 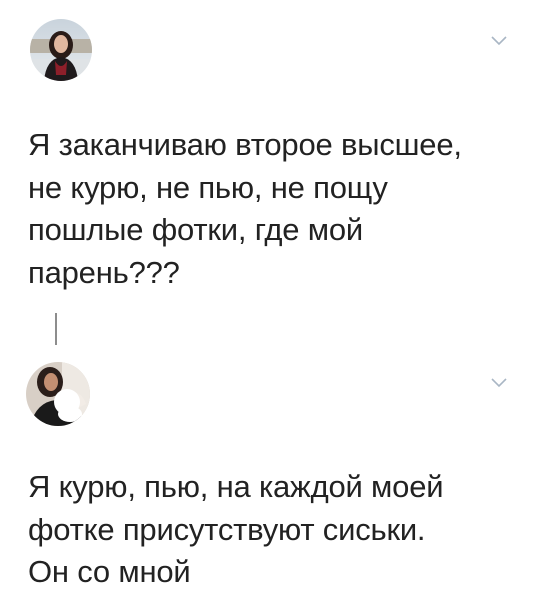 I want to click on tweet-text-line: пошлые фотки, где мой, so click(x=196, y=229).